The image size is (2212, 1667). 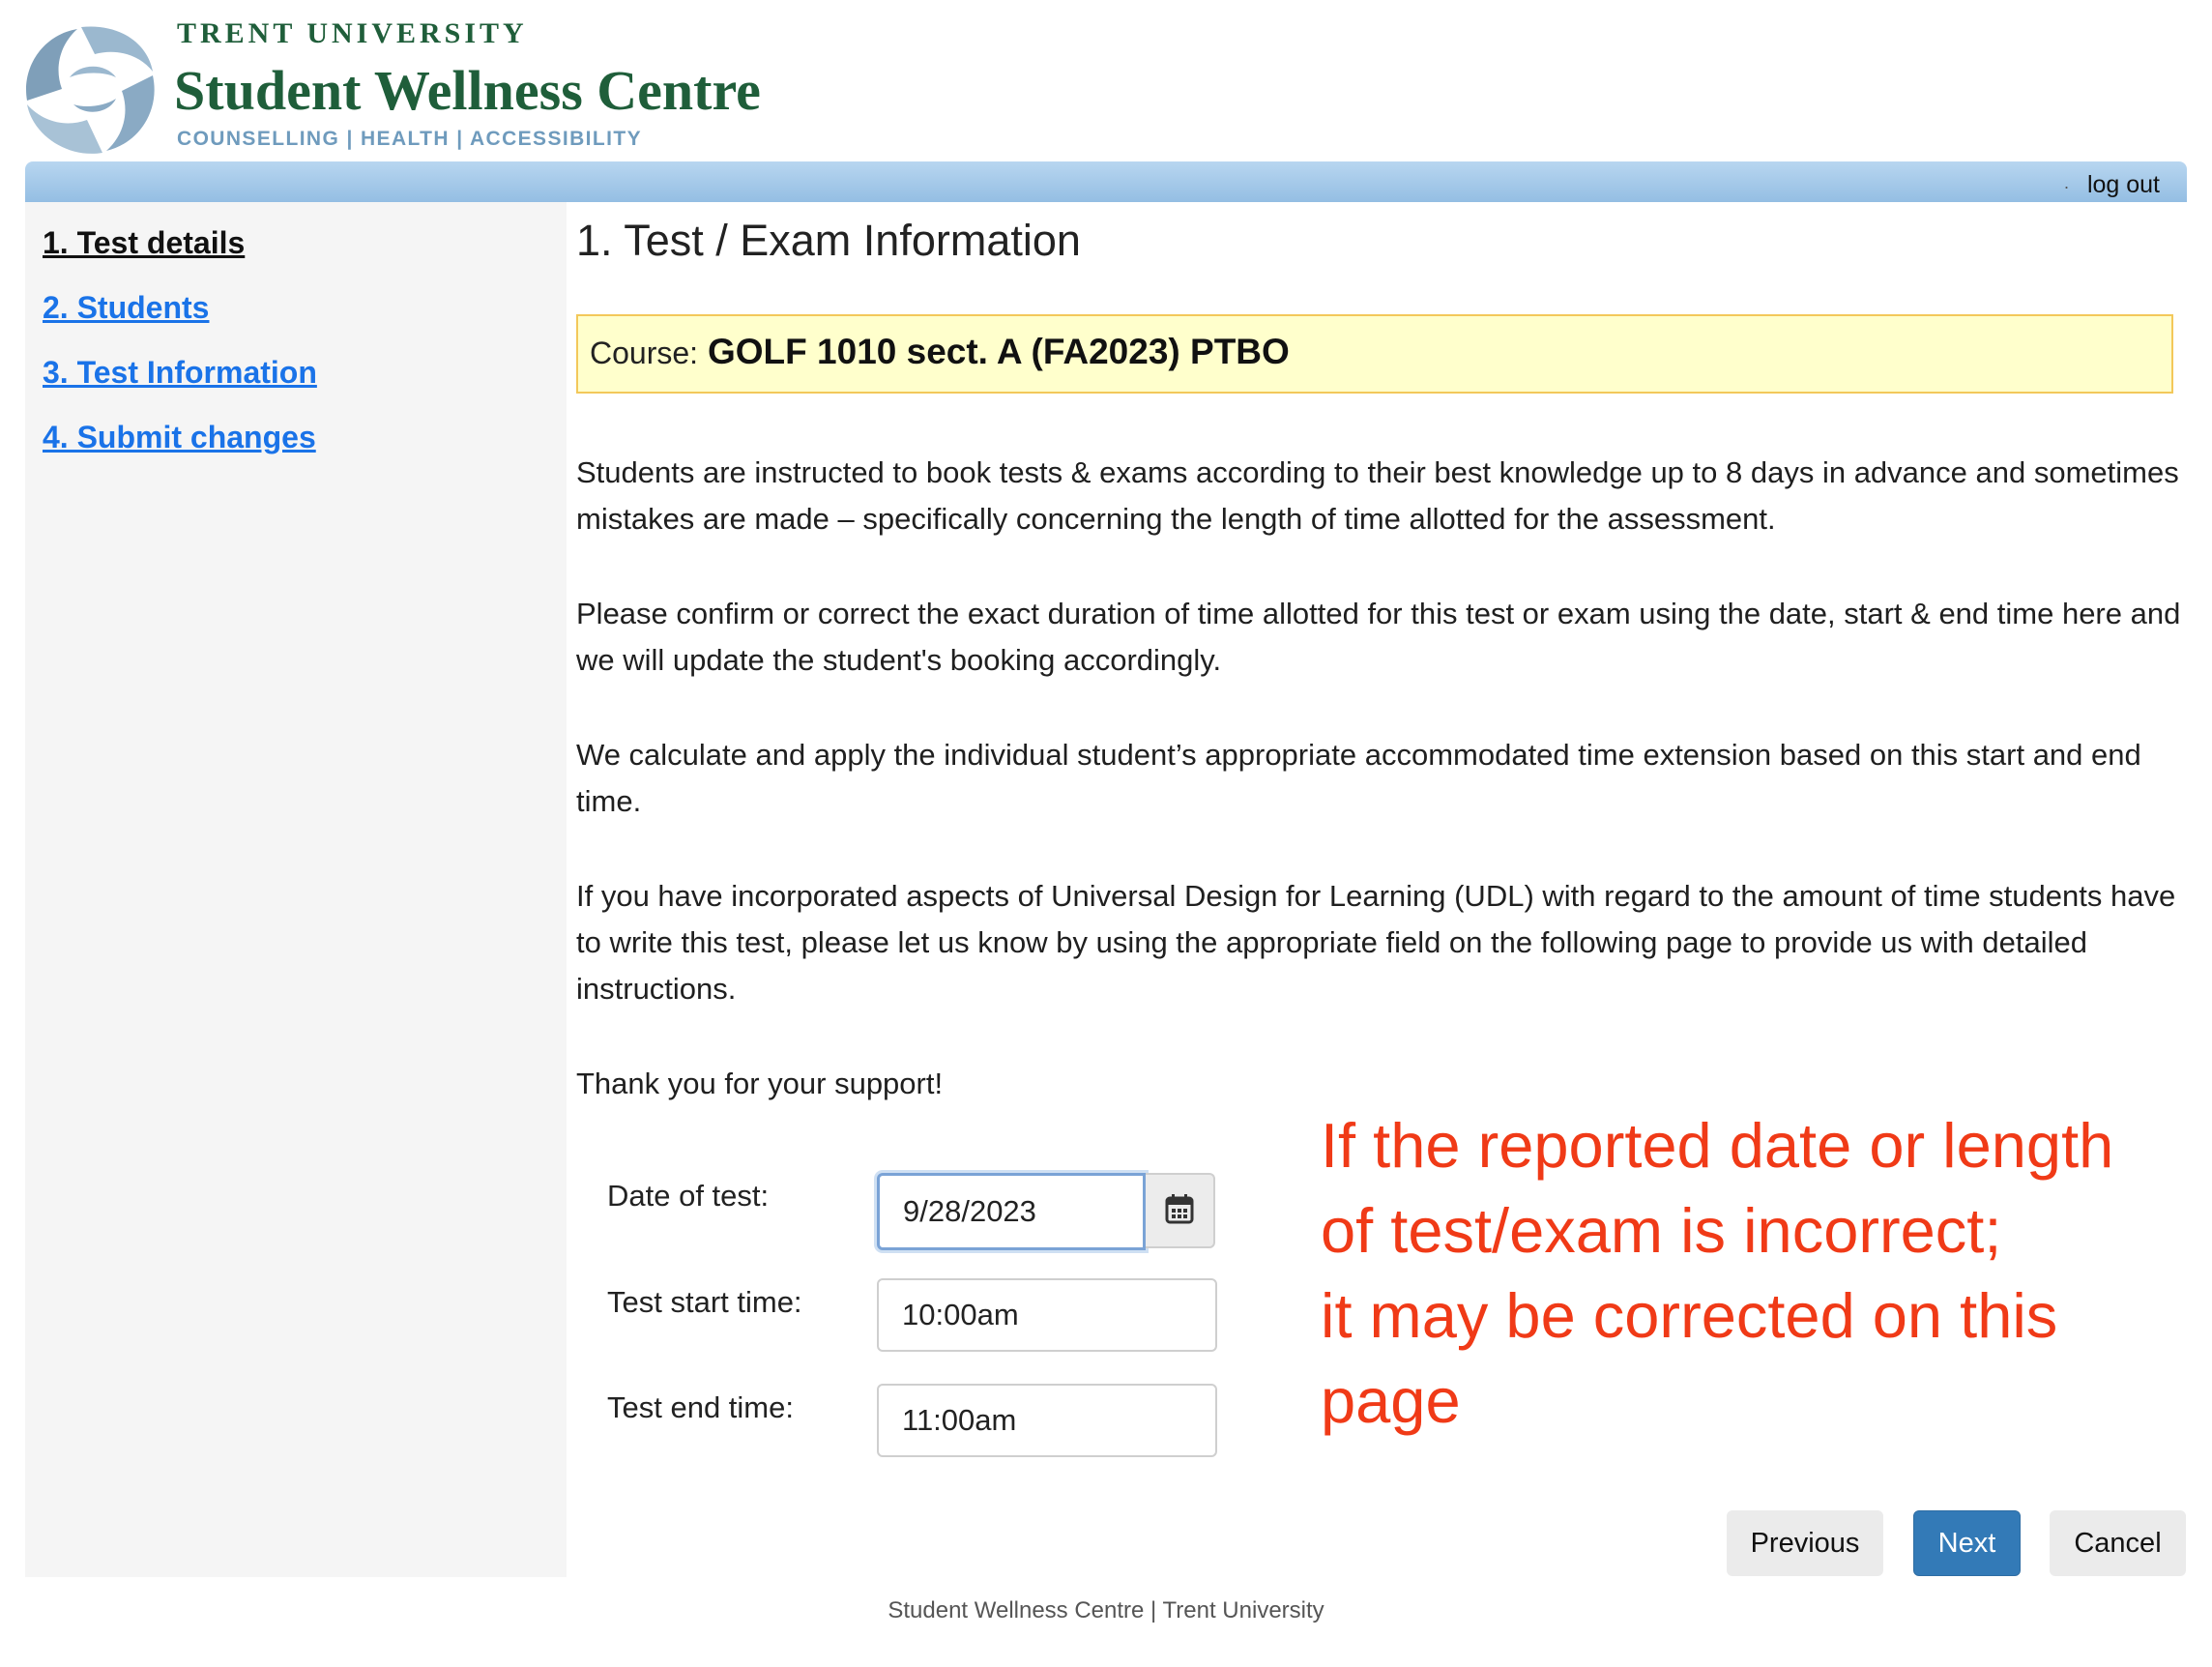 I want to click on centre-tagline: COUNSELLING | HEALTH | ACCESSIBILITY, so click(x=409, y=139).